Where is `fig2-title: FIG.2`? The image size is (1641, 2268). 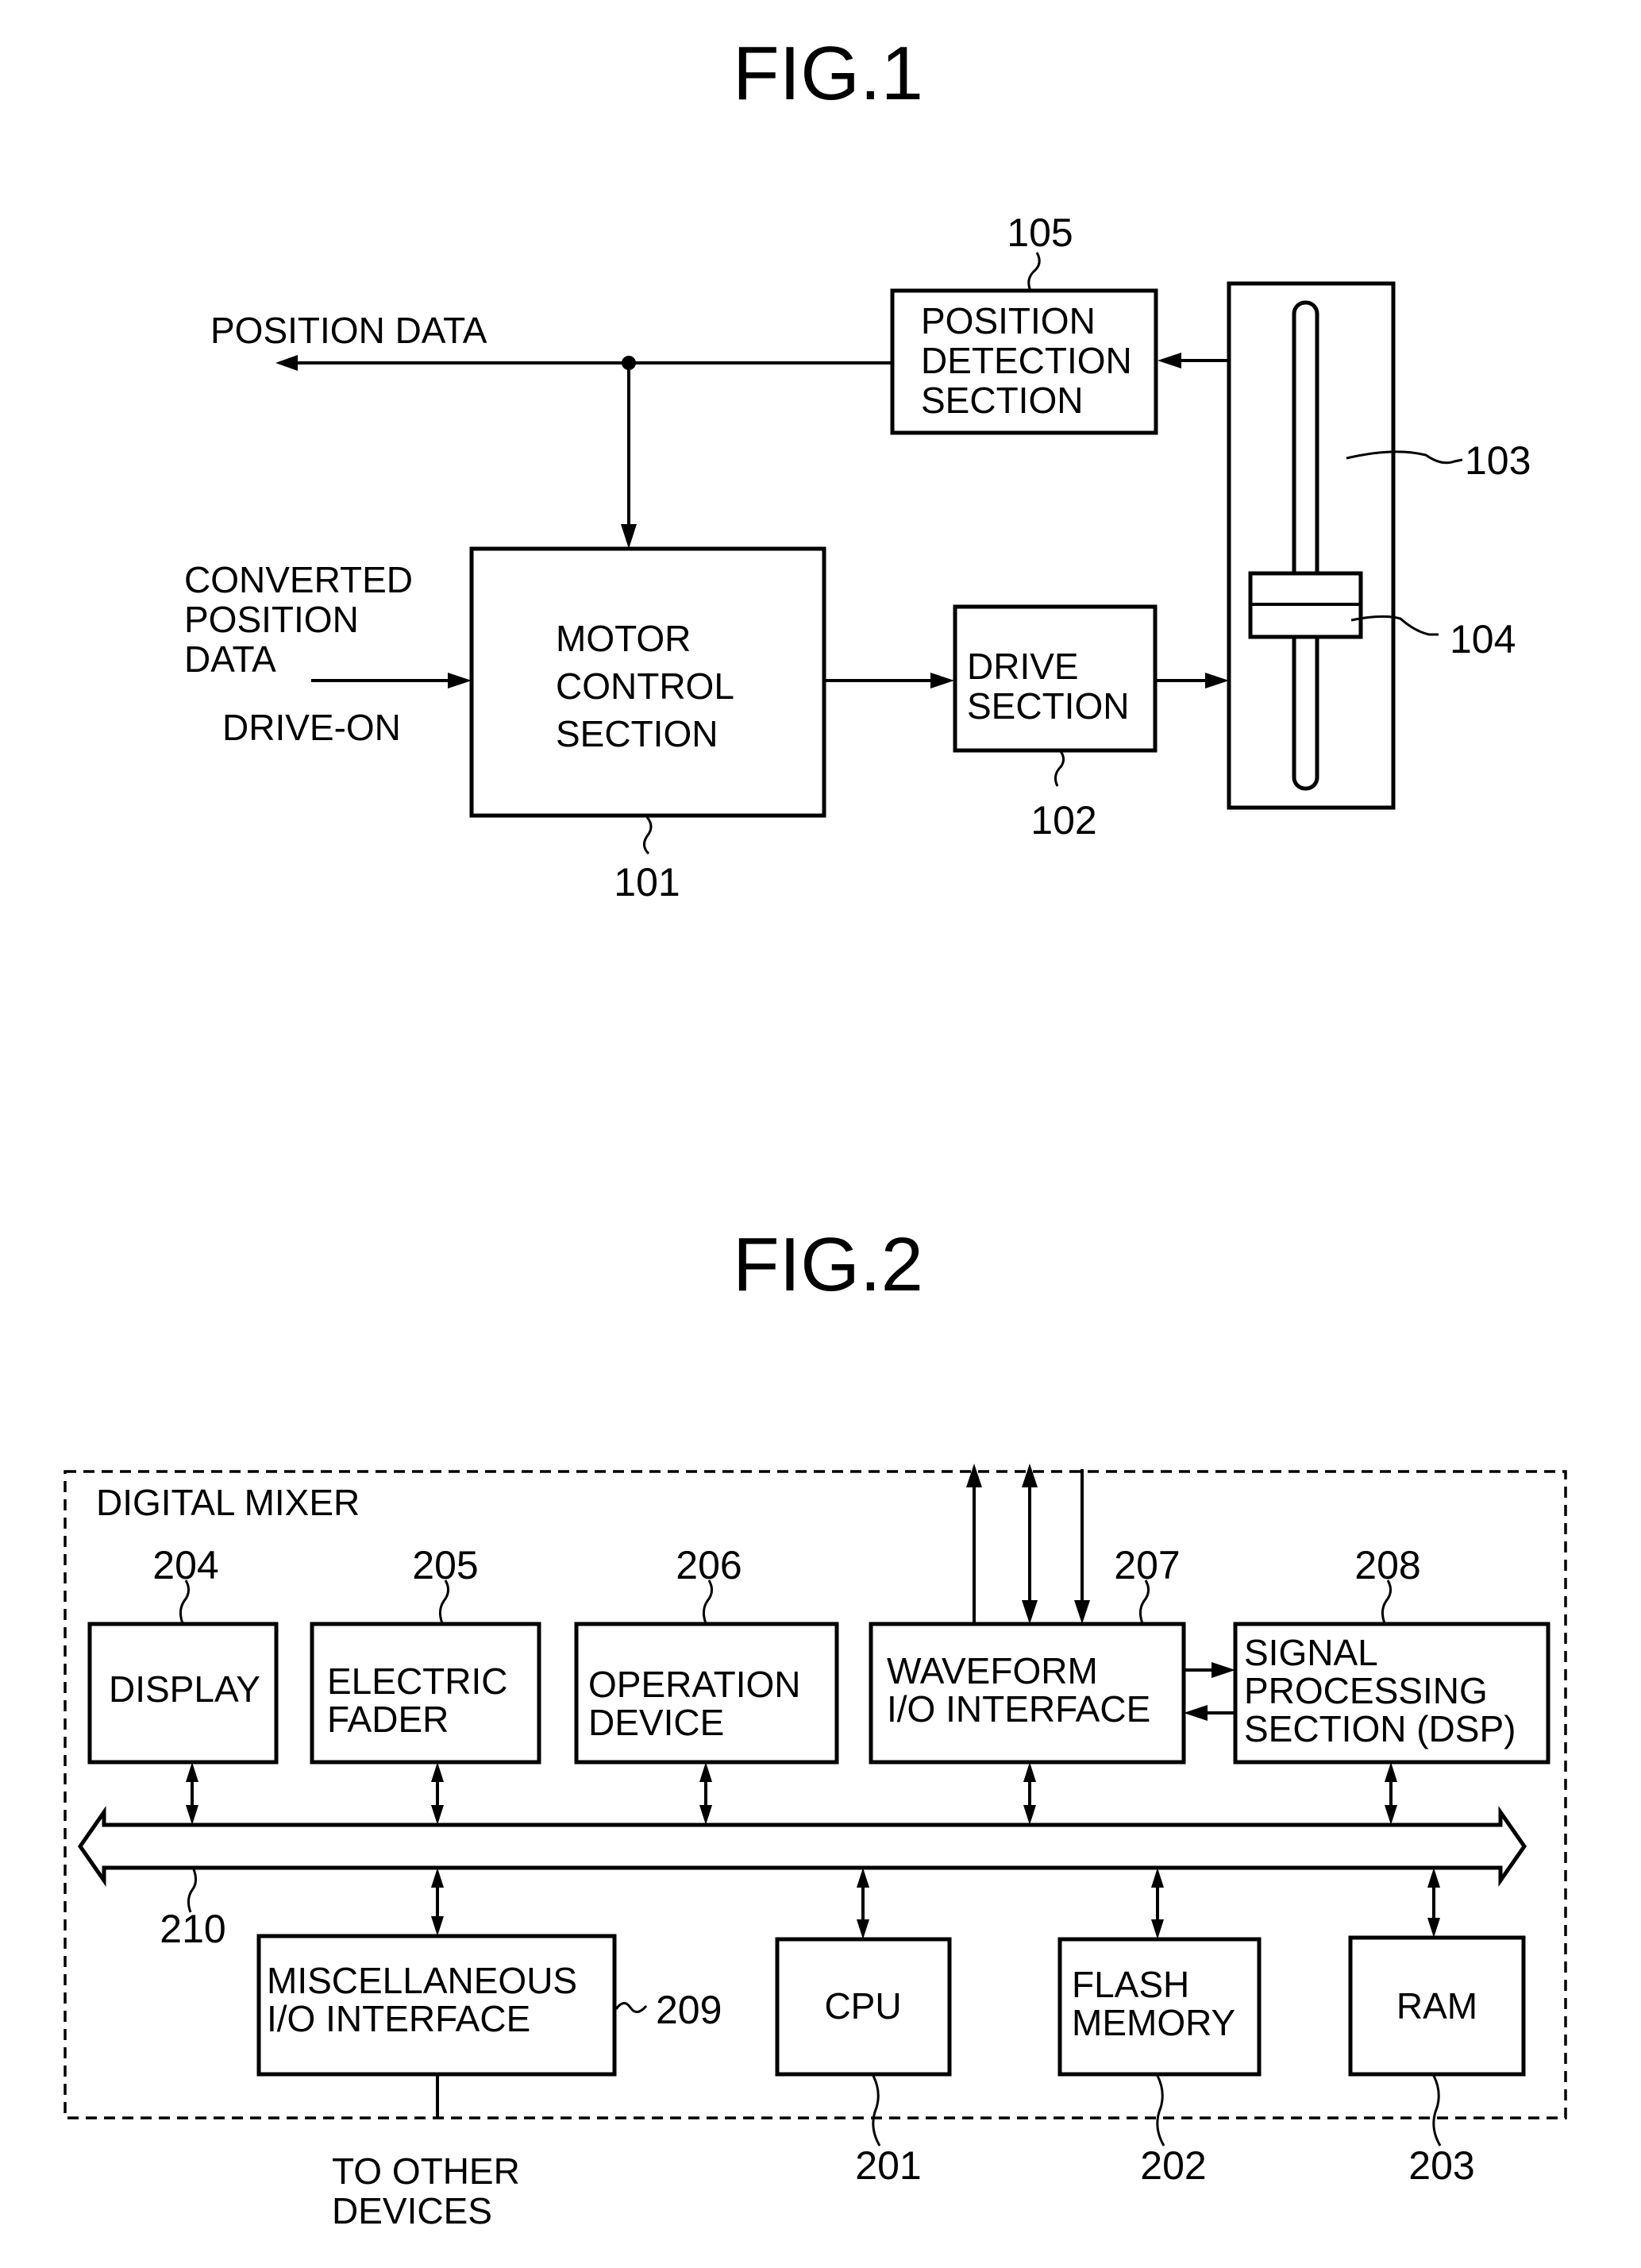
fig2-title: FIG.2 is located at coordinates (828, 1264).